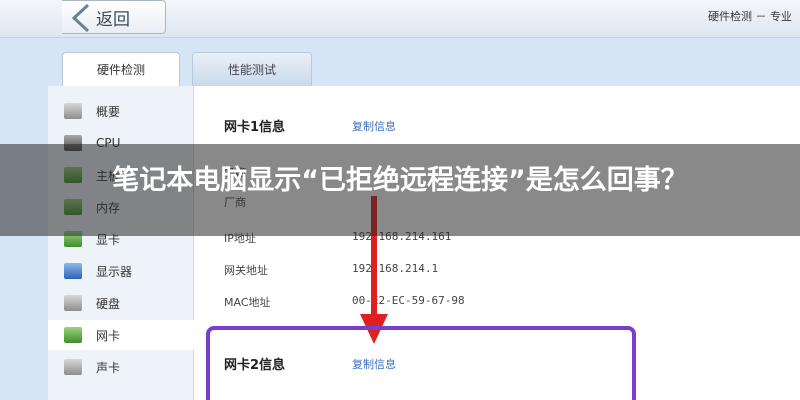 The image size is (800, 400). What do you see at coordinates (108, 111) in the screenshot?
I see `sidebar-item-label: 概要` at bounding box center [108, 111].